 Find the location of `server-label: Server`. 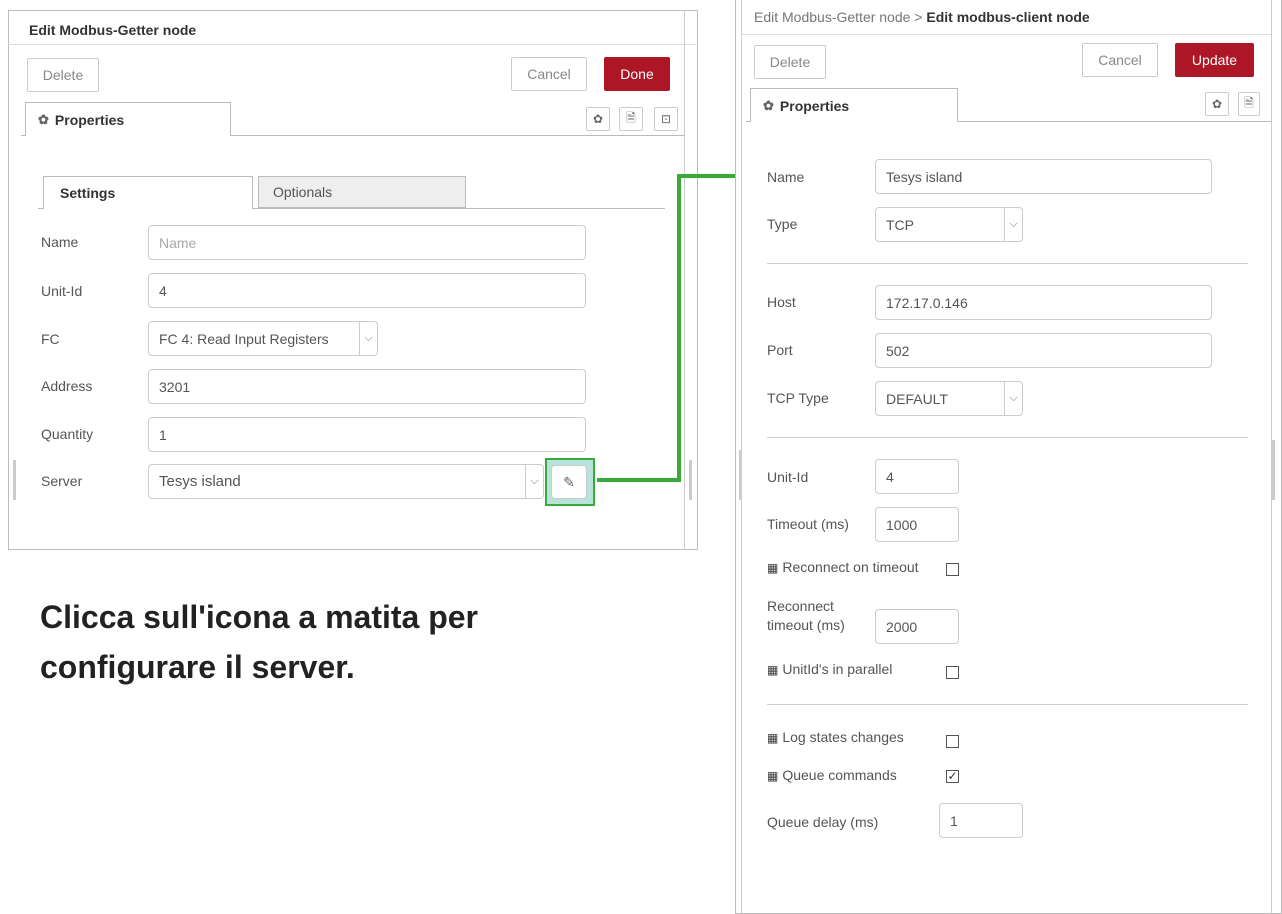

server-label: Server is located at coordinates (62, 481).